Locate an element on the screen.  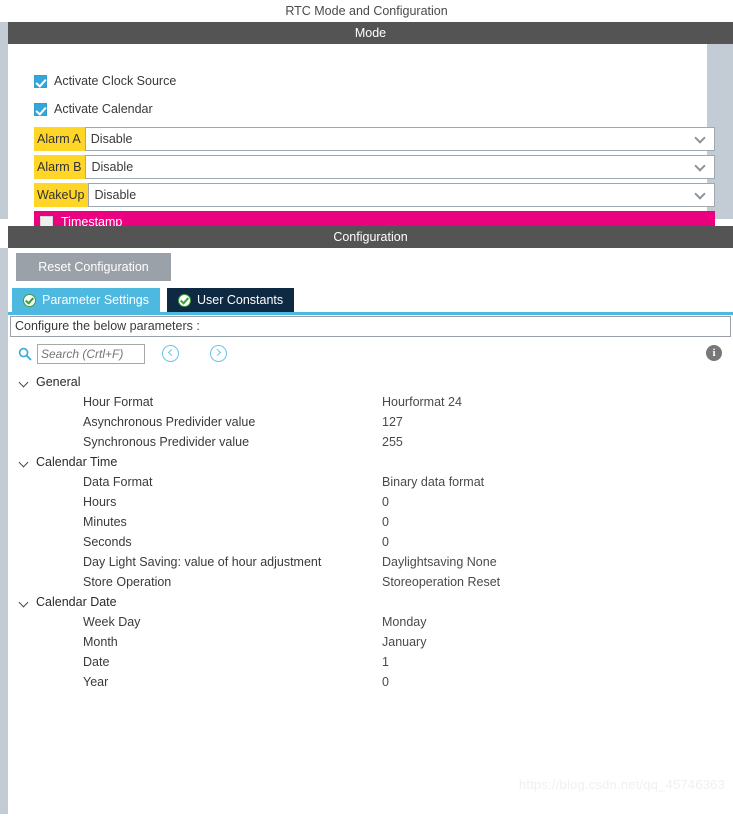
param-value: Monday is located at coordinates (404, 622).